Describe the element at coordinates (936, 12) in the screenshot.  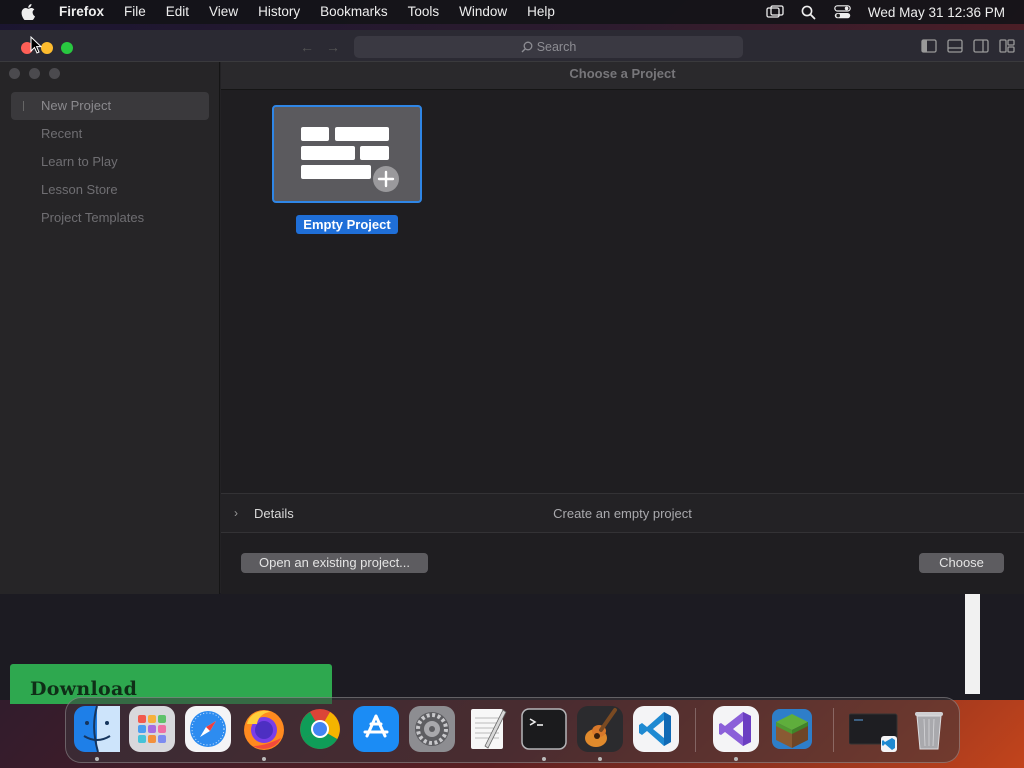
I see `menubar-clock: Wed May 31 12:36 PM` at that location.